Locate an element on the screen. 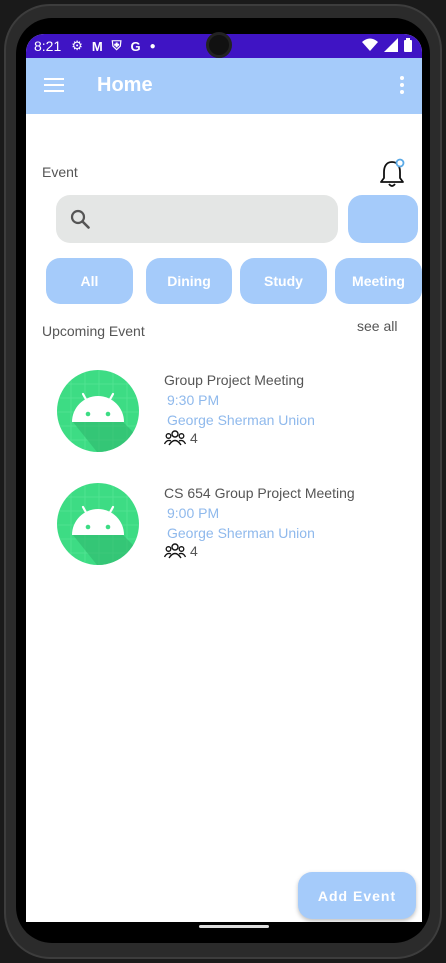 This screenshot has height=963, width=446. front-camera is located at coordinates (219, 45).